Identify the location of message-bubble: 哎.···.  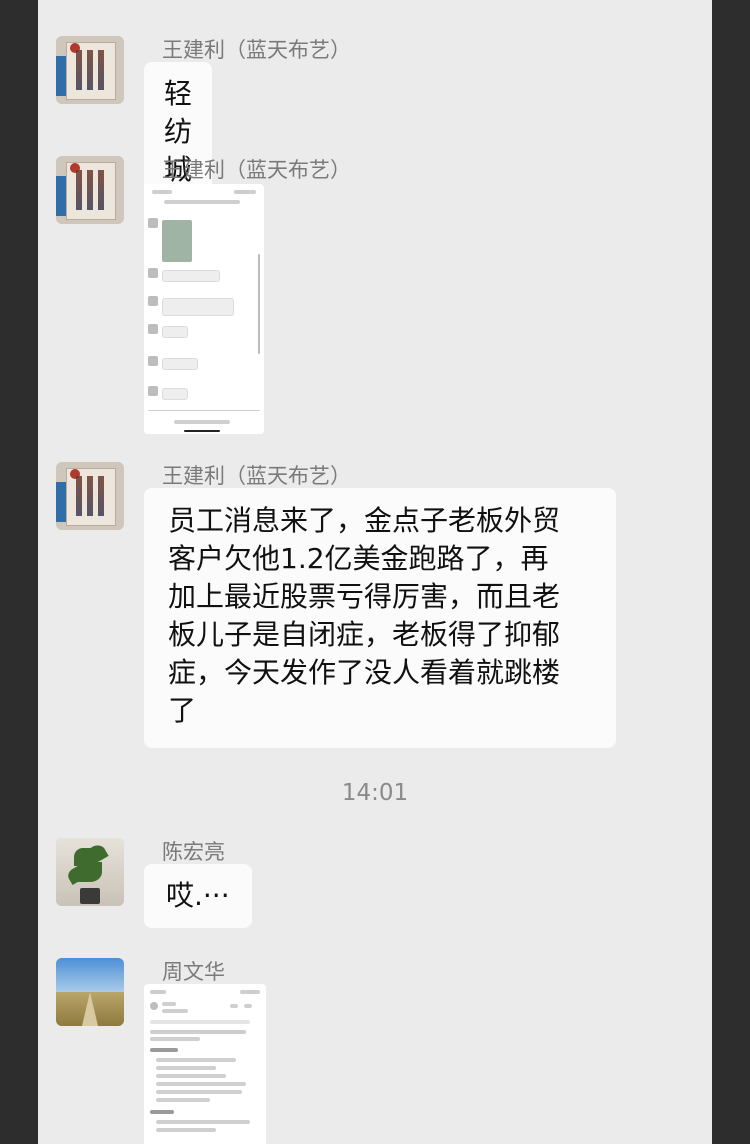
(198, 896).